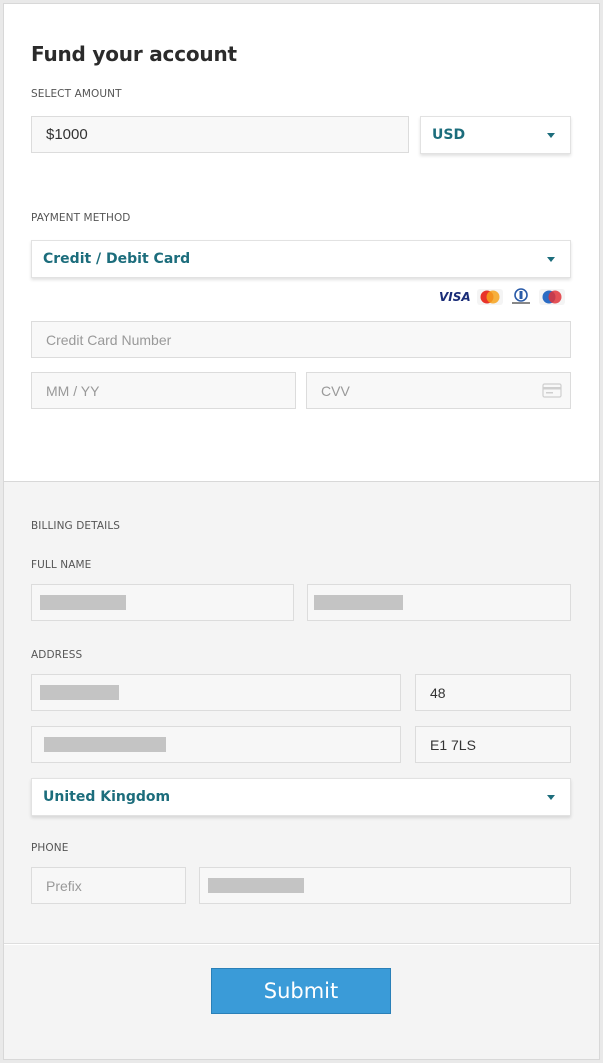 The image size is (603, 1063). What do you see at coordinates (551, 297) in the screenshot?
I see `maestro-icon` at bounding box center [551, 297].